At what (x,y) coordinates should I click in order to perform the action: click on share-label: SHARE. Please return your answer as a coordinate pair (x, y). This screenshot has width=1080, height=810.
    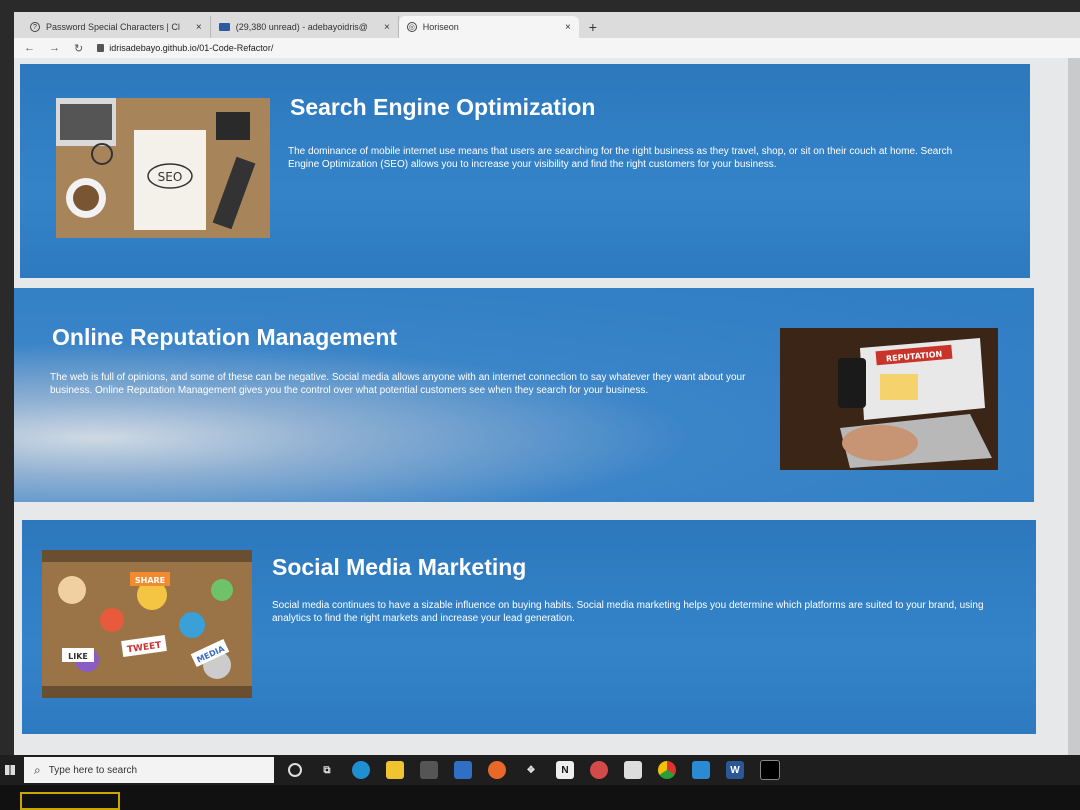
    Looking at the image, I should click on (150, 580).